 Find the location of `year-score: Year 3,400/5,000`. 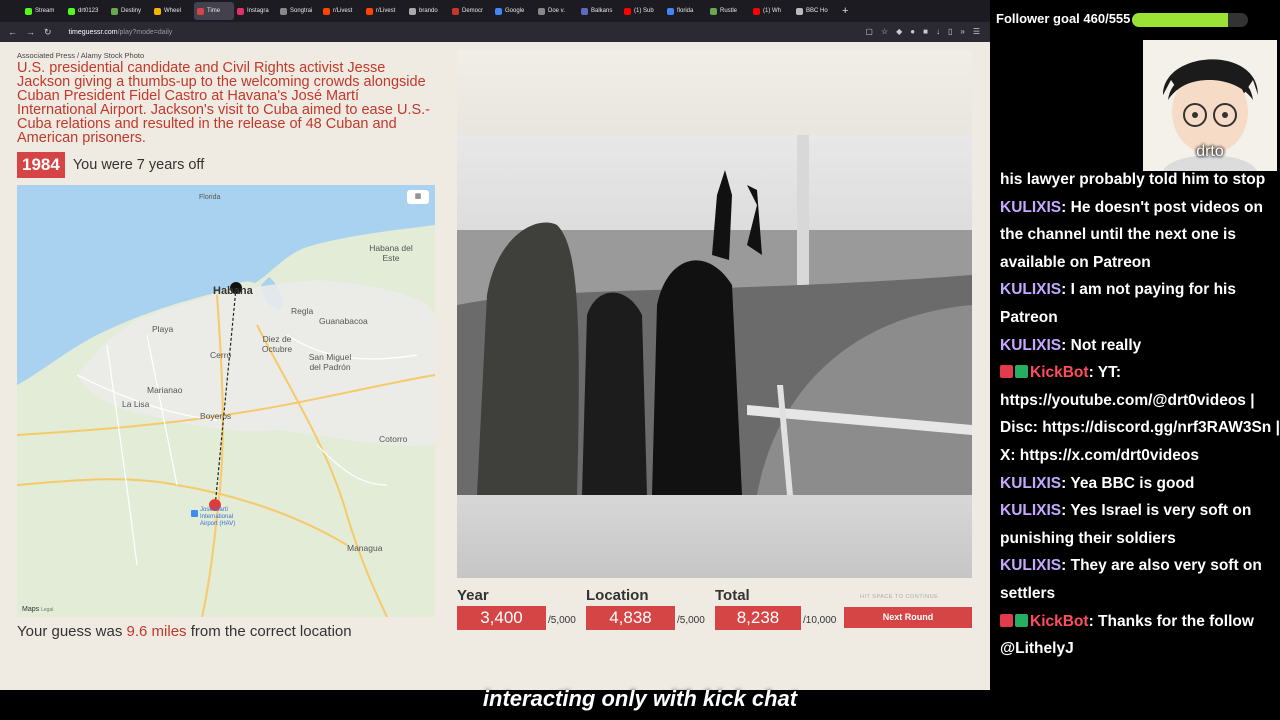

year-score: Year 3,400/5,000 is located at coordinates (516, 608).